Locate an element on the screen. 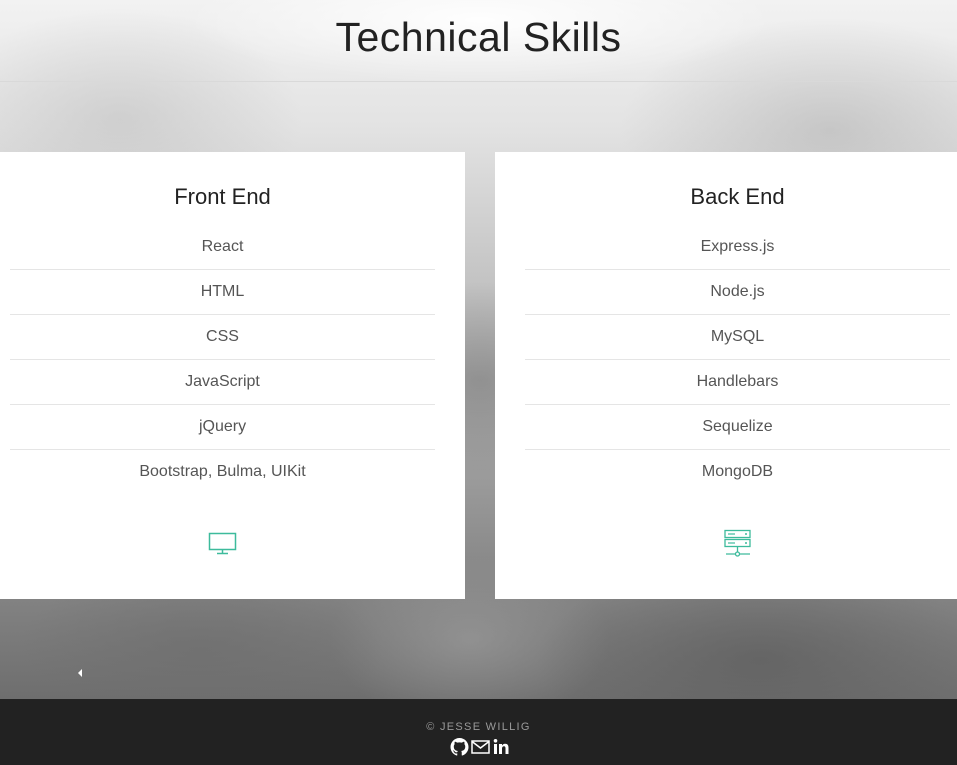 This screenshot has height=765, width=957. email-icon is located at coordinates (480, 747).